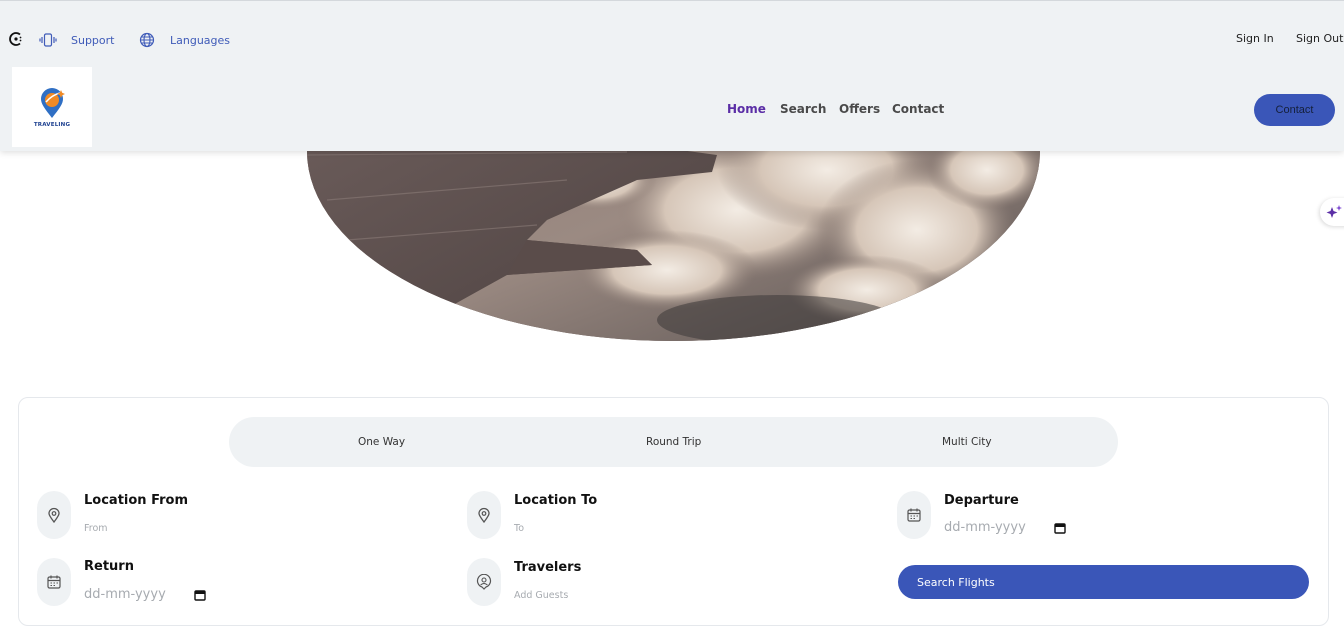 The width and height of the screenshot is (1344, 644). What do you see at coordinates (556, 500) in the screenshot?
I see `location-to-label: Location To` at bounding box center [556, 500].